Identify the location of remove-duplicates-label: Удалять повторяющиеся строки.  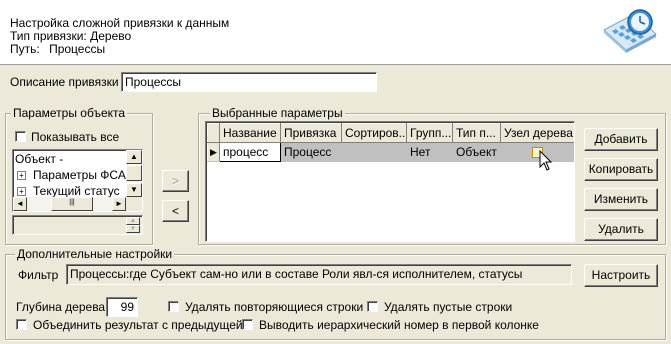
(274, 307).